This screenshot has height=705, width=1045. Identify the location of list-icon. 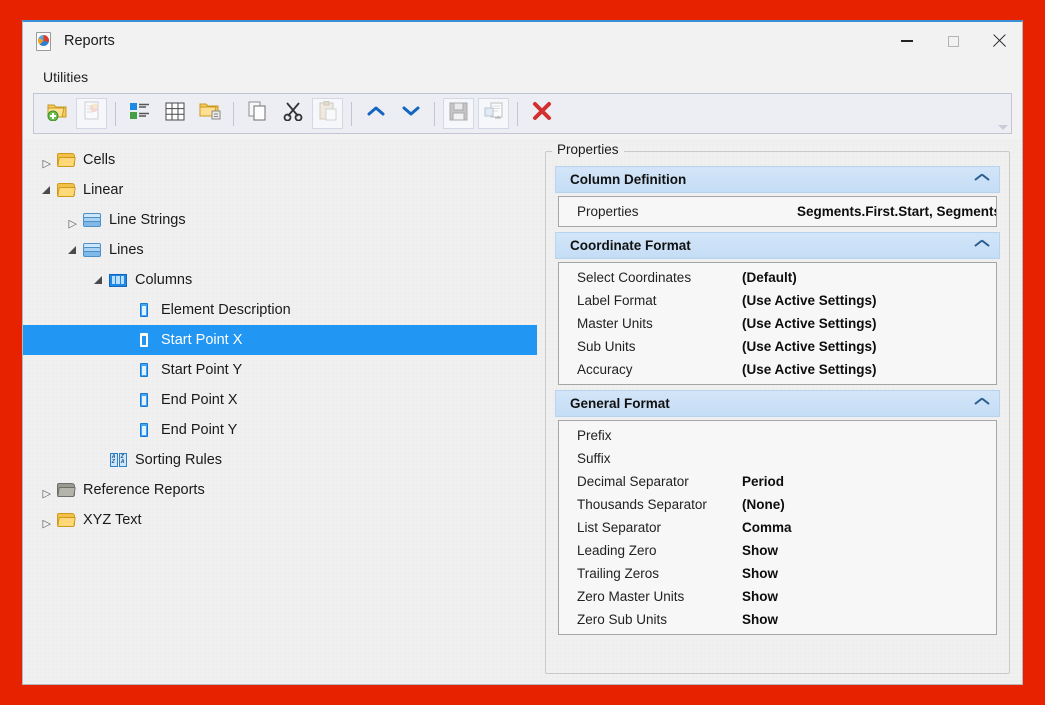
(139, 113).